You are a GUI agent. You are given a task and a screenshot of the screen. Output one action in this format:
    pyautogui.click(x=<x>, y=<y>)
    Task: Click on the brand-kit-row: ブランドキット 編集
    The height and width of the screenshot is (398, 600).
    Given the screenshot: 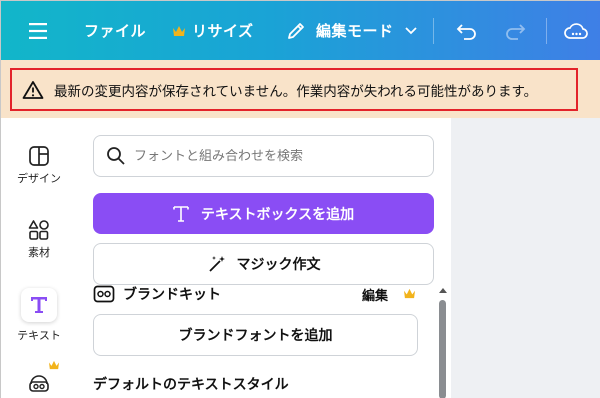 What is the action you would take?
    pyautogui.click(x=258, y=294)
    